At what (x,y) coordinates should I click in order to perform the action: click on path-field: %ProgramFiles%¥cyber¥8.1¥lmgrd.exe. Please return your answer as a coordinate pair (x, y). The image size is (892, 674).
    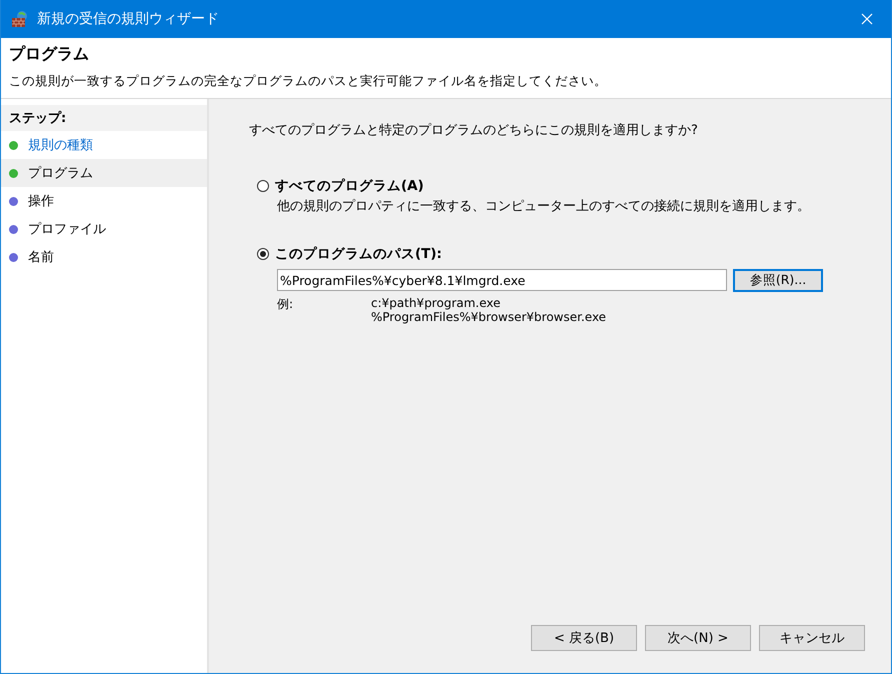
    Looking at the image, I should click on (502, 280).